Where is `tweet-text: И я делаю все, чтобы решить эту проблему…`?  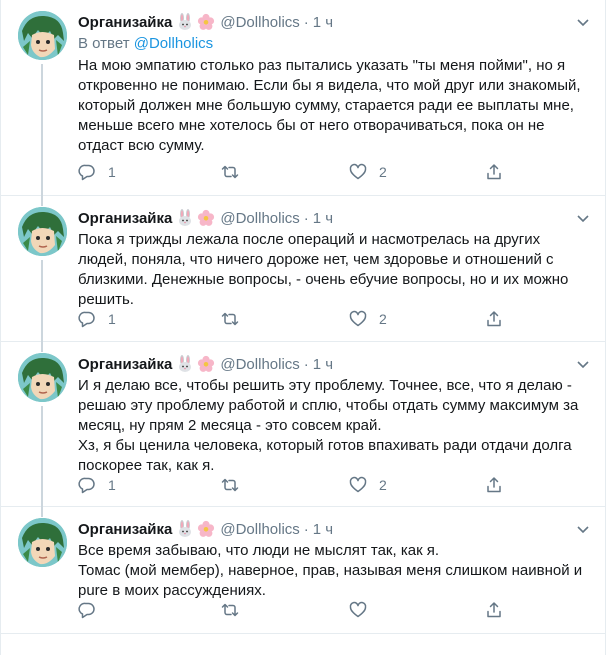 tweet-text: И я делаю все, чтобы решить эту проблему… is located at coordinates (334, 426).